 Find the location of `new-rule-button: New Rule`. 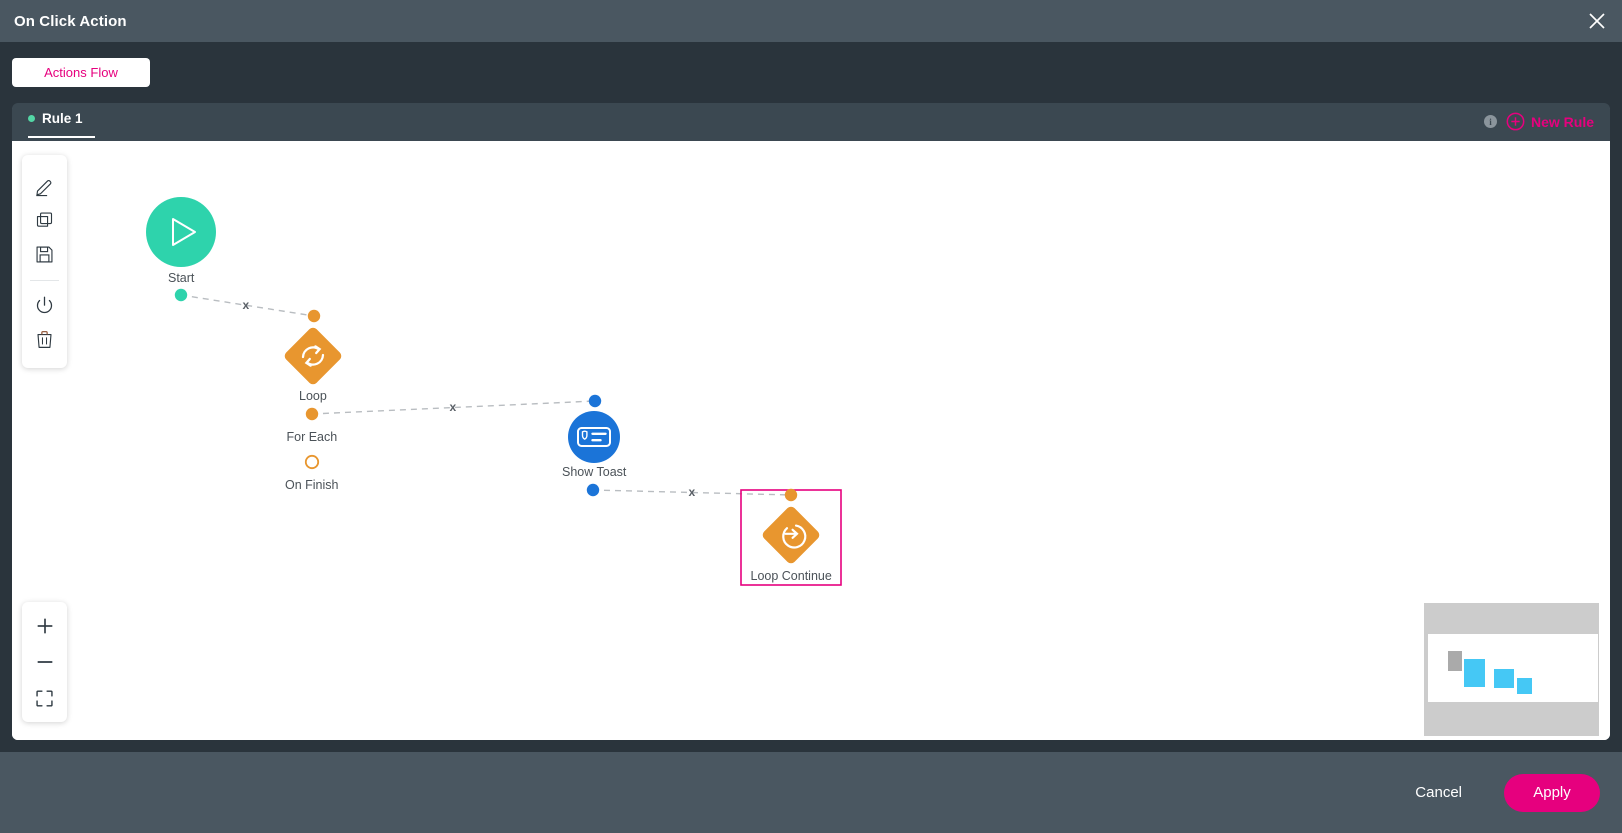

new-rule-button: New Rule is located at coordinates (1550, 121).